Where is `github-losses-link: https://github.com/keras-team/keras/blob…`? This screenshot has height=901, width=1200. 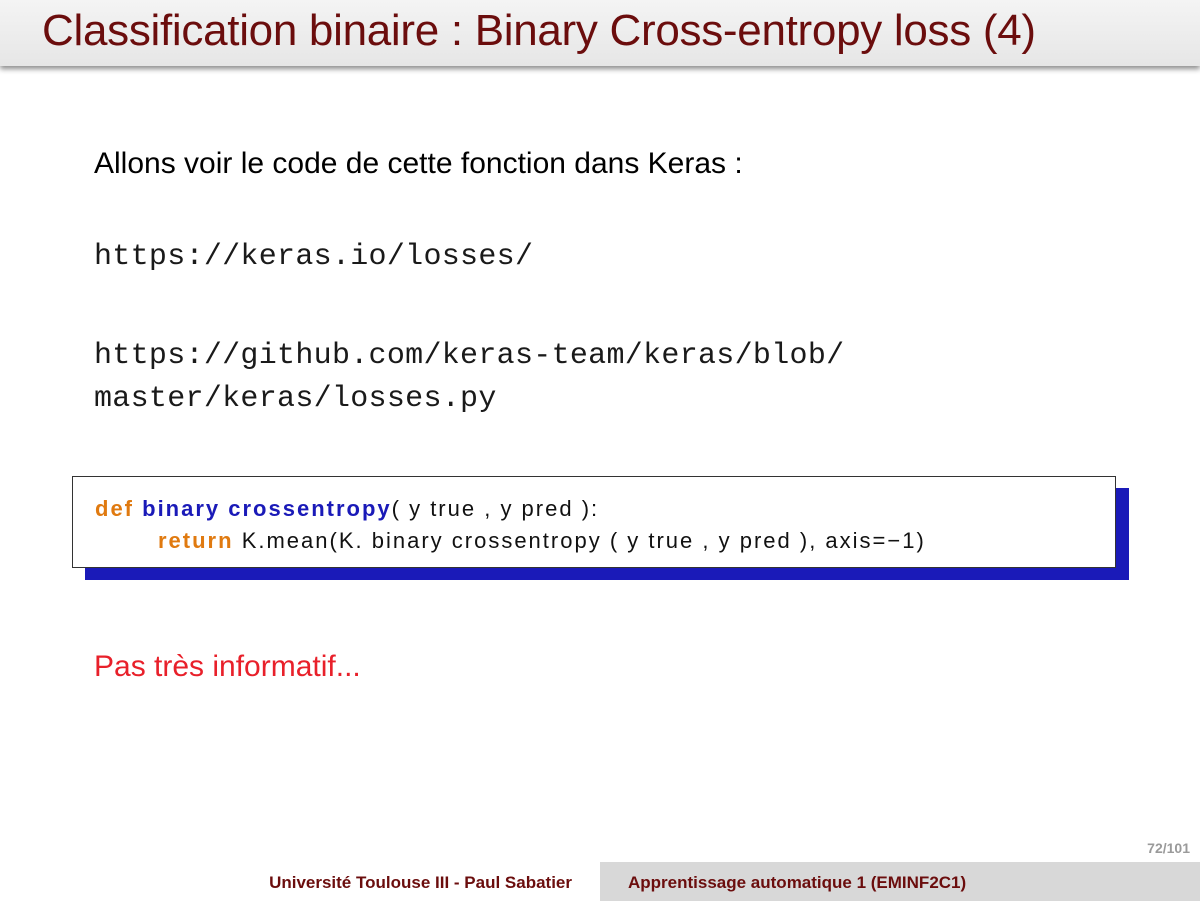
github-losses-link: https://github.com/keras-team/keras/blob… is located at coordinates (469, 378).